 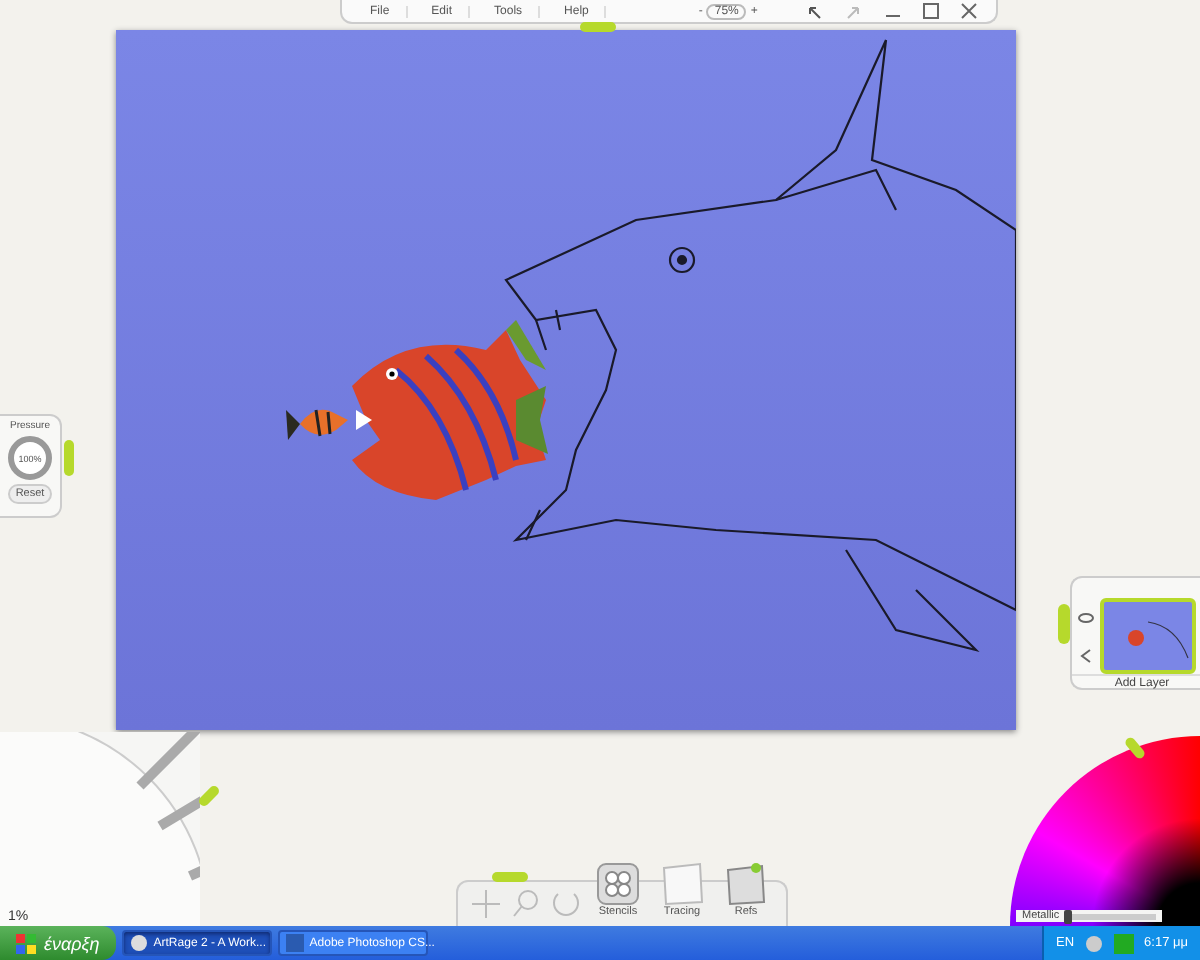 I want to click on maximize-icon, so click(x=930, y=11).